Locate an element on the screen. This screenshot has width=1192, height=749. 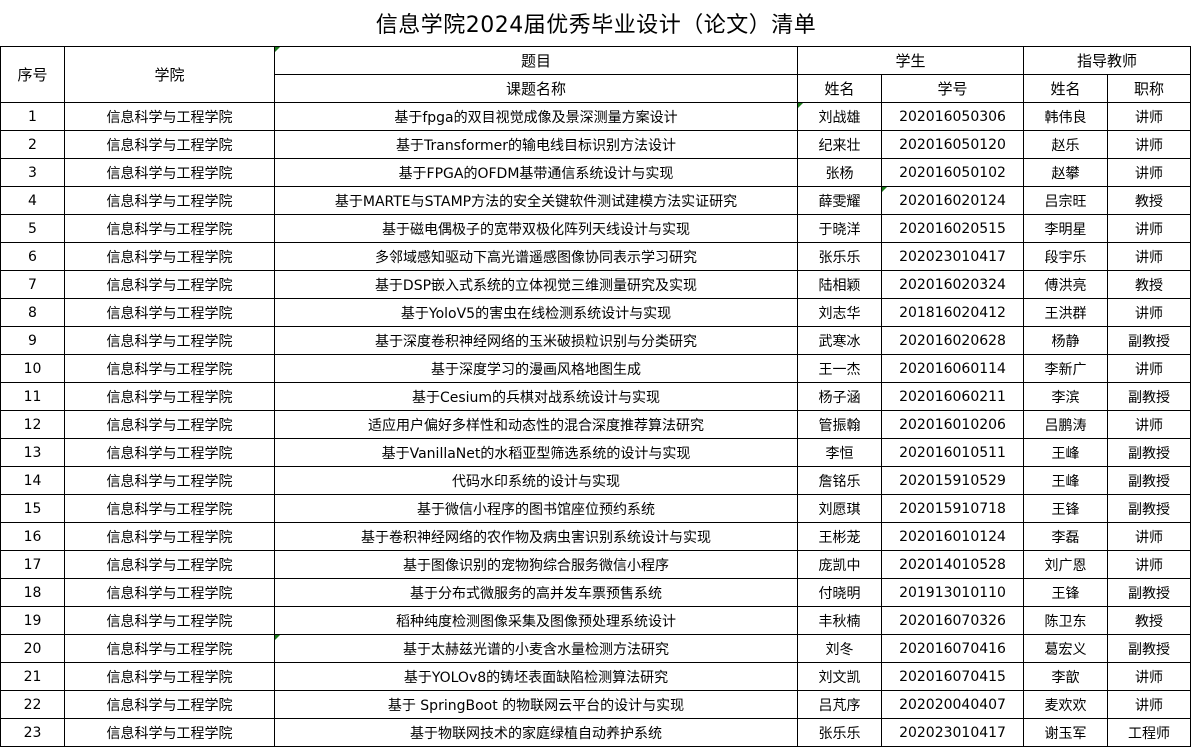
row-seq-cell: 7 is located at coordinates (32, 284).